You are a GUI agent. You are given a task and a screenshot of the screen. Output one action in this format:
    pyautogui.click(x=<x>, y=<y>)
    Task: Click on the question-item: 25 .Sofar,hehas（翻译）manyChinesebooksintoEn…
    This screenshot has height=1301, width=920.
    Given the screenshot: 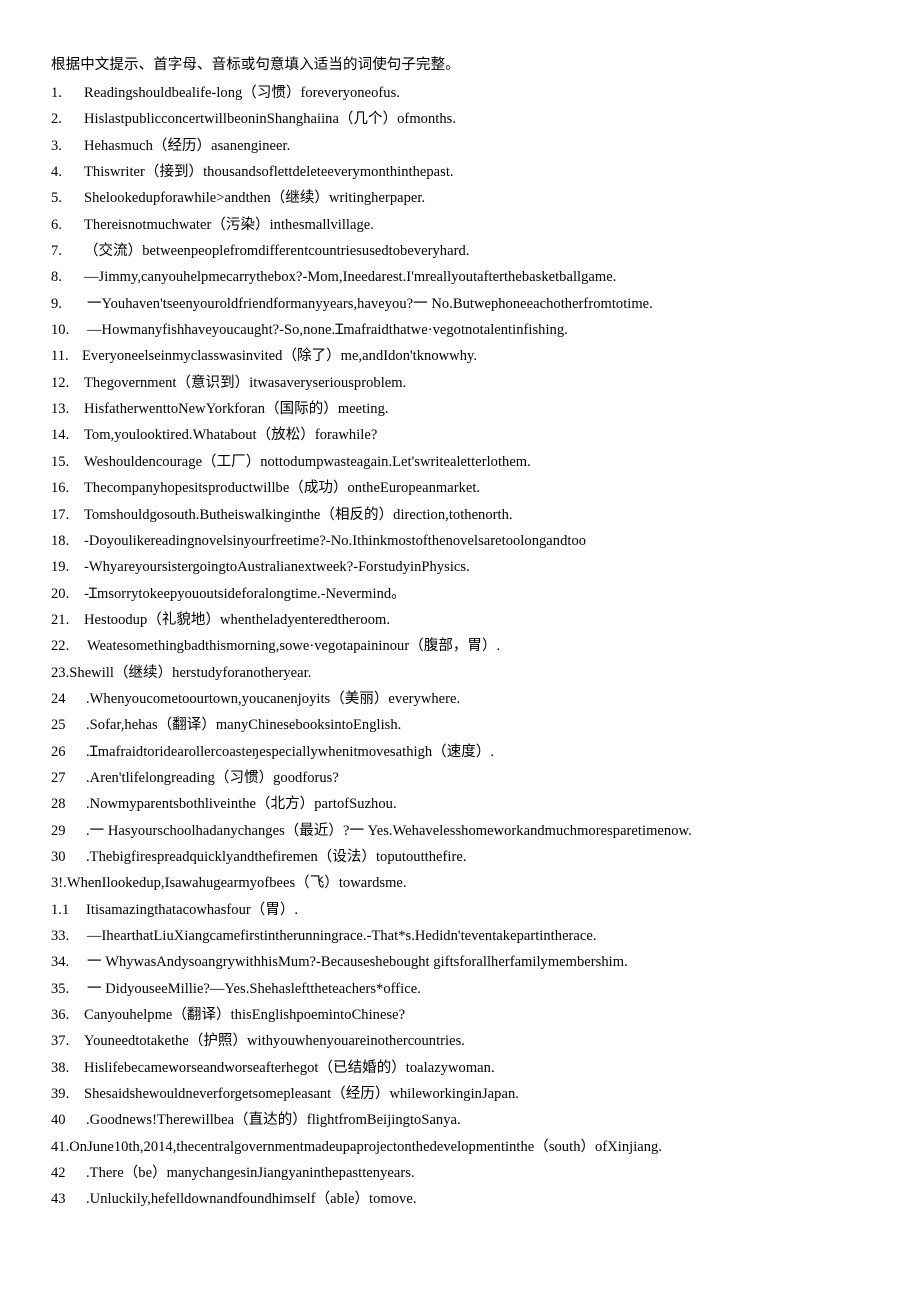 What is the action you would take?
    pyautogui.click(x=465, y=725)
    